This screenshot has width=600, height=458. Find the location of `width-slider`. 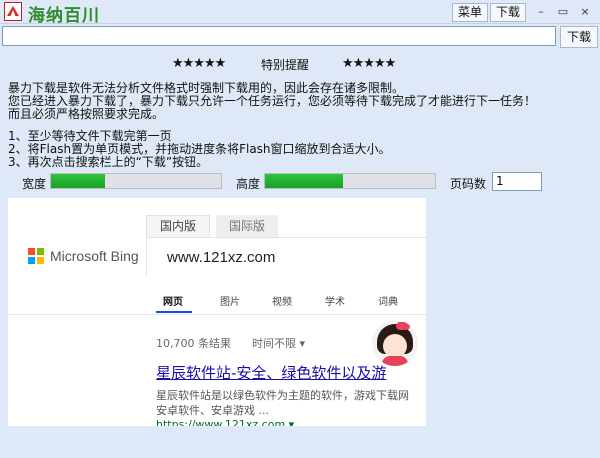

width-slider is located at coordinates (136, 181).